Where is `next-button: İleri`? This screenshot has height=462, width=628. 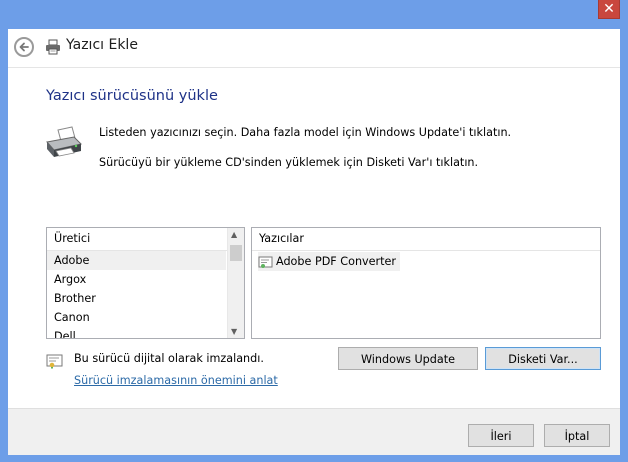 next-button: İleri is located at coordinates (501, 435).